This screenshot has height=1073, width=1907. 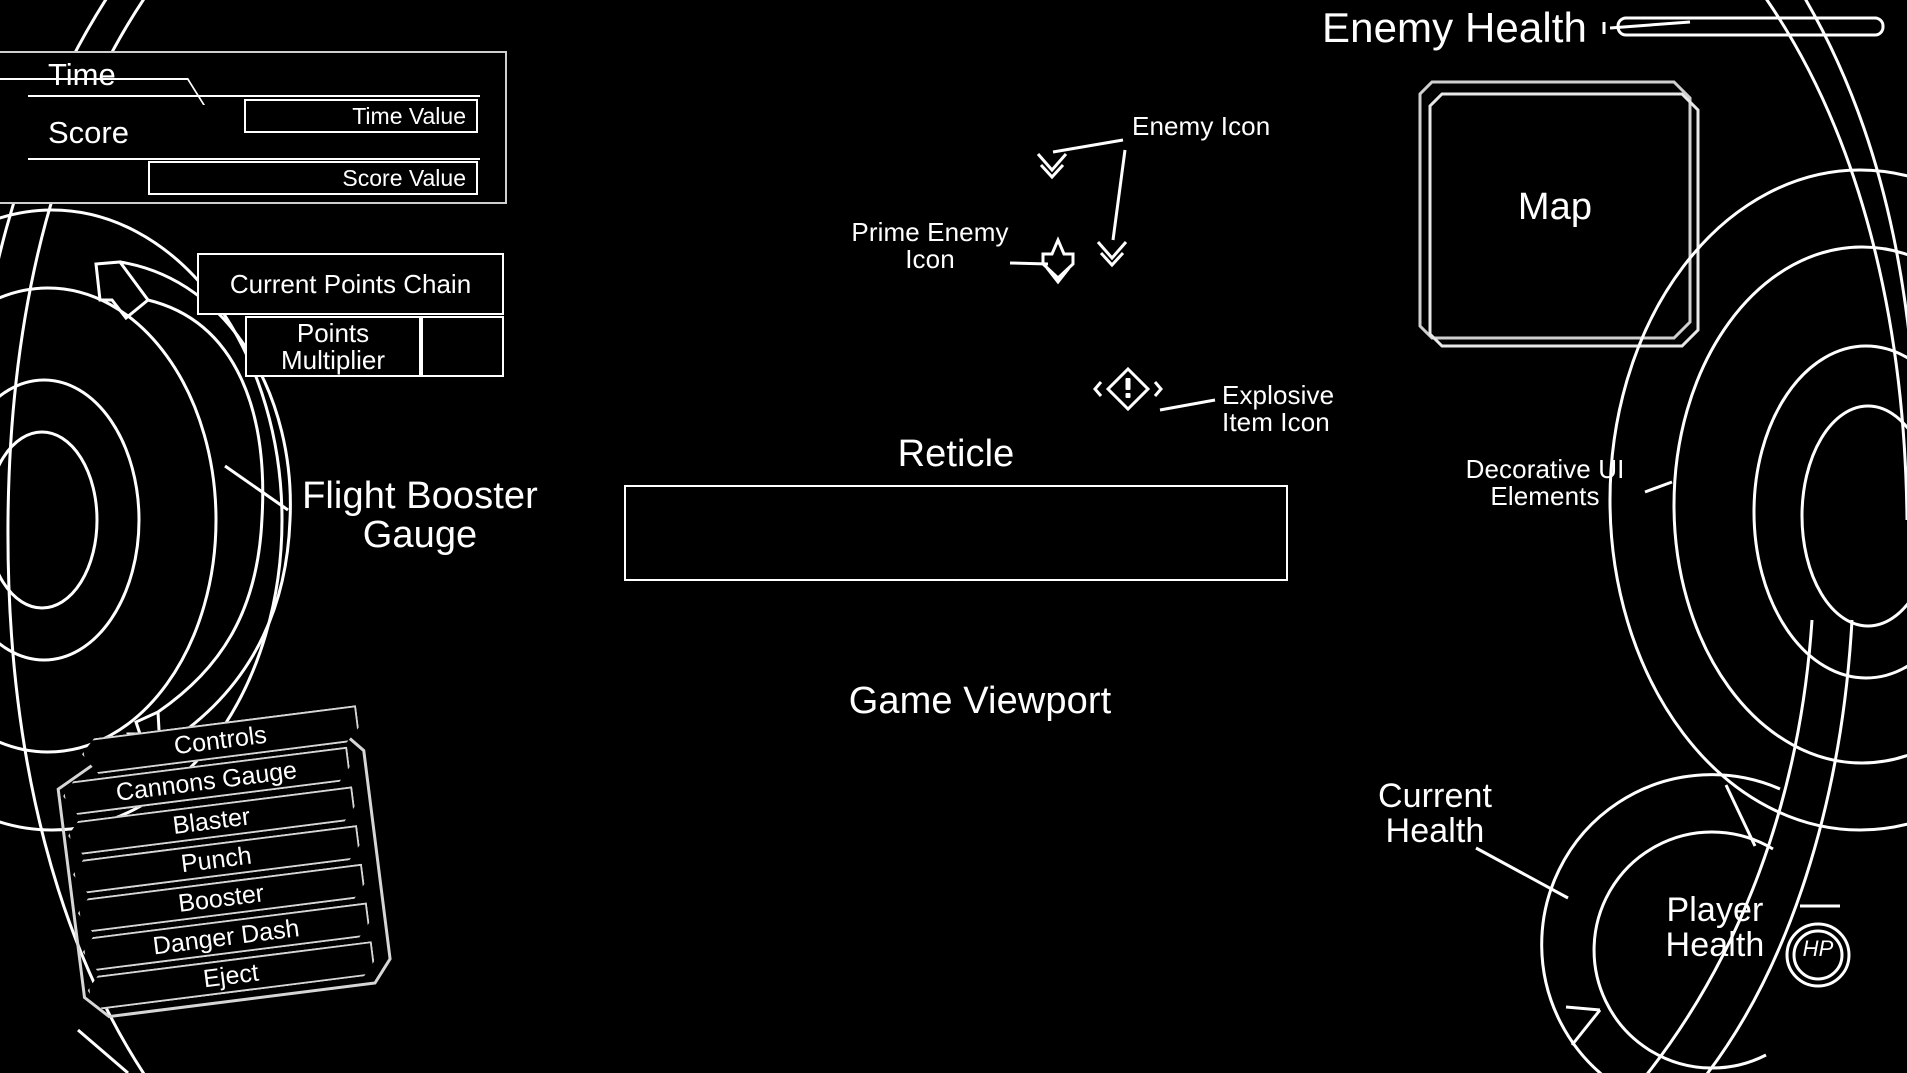 I want to click on score-label: Score, so click(x=88, y=132).